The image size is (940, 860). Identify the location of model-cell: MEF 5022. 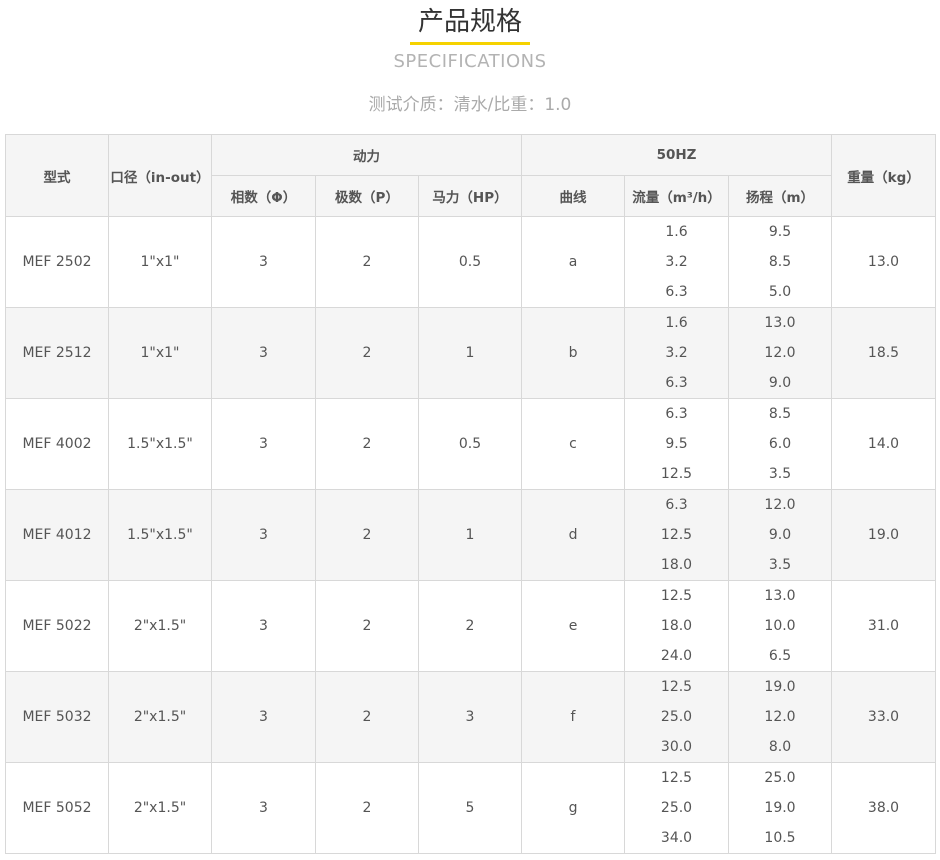
(57, 626).